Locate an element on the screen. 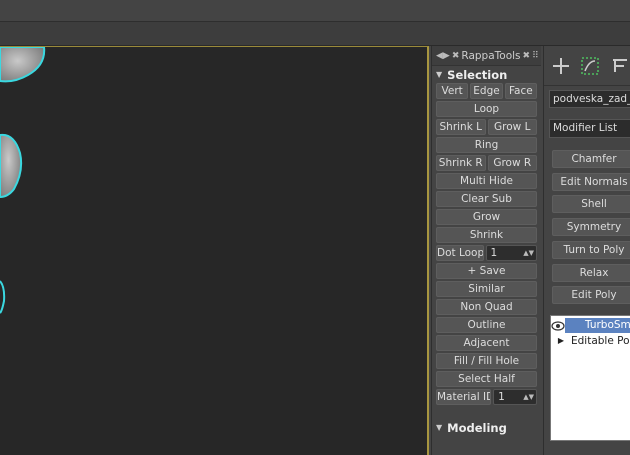  symmetry-button: Symmetry is located at coordinates (591, 227).